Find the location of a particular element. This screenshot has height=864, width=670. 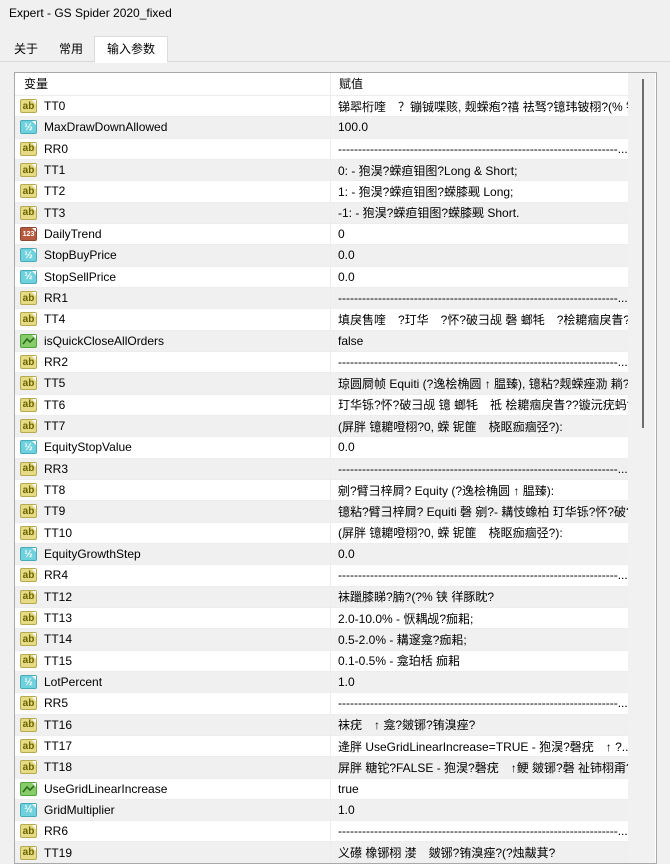

param-row-EquityStopValue: ½ EquityStopValue 0.0 is located at coordinates (321, 448).